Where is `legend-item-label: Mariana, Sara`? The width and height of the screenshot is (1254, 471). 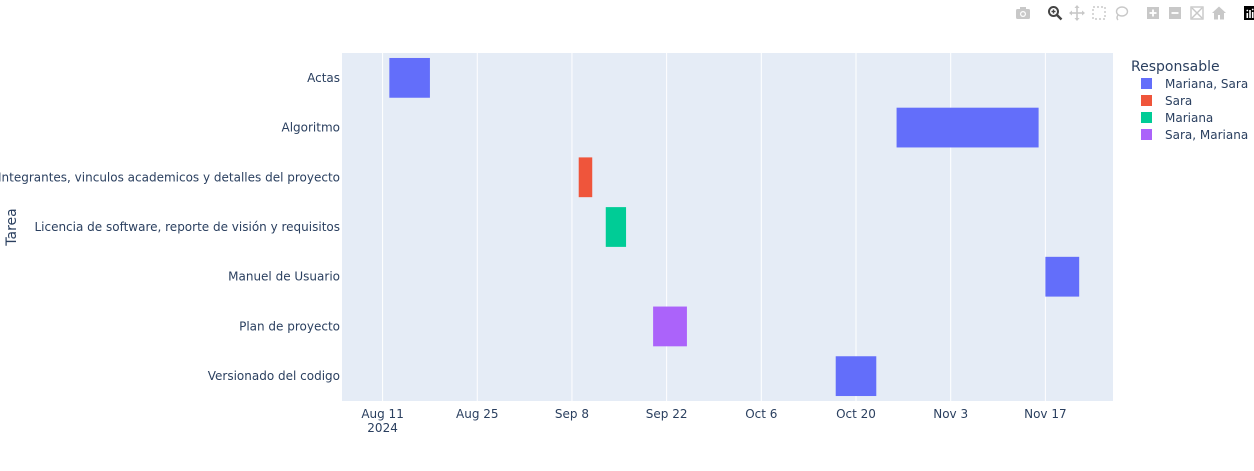 legend-item-label: Mariana, Sara is located at coordinates (1206, 84).